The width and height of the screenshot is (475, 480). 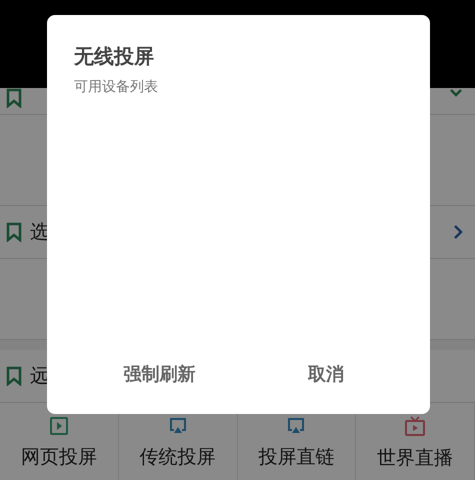 I want to click on dialog-button: 取消, so click(x=326, y=374).